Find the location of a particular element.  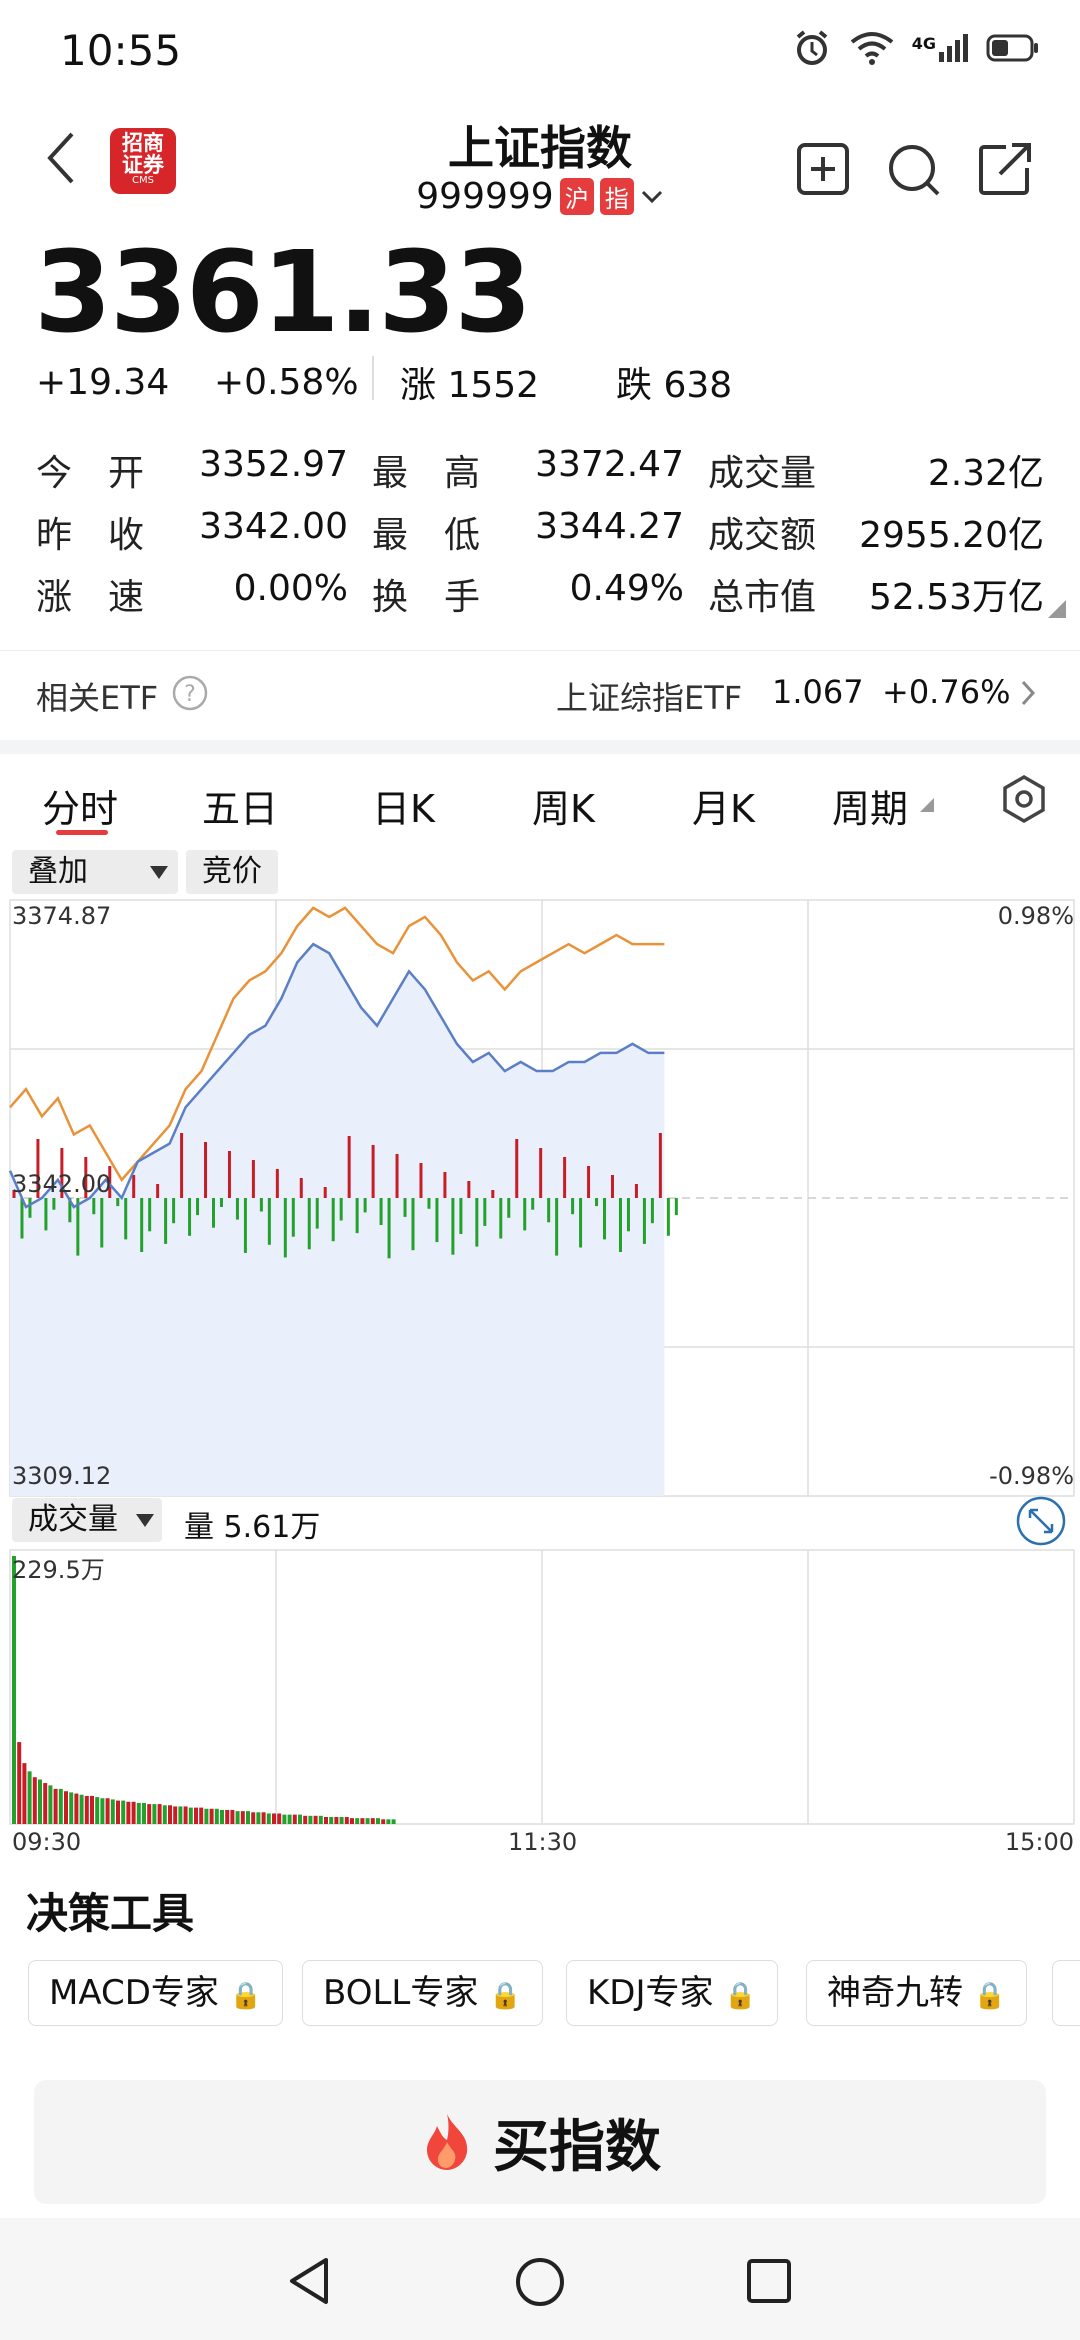

etf-section-label: 相关ETF is located at coordinates (97, 698).